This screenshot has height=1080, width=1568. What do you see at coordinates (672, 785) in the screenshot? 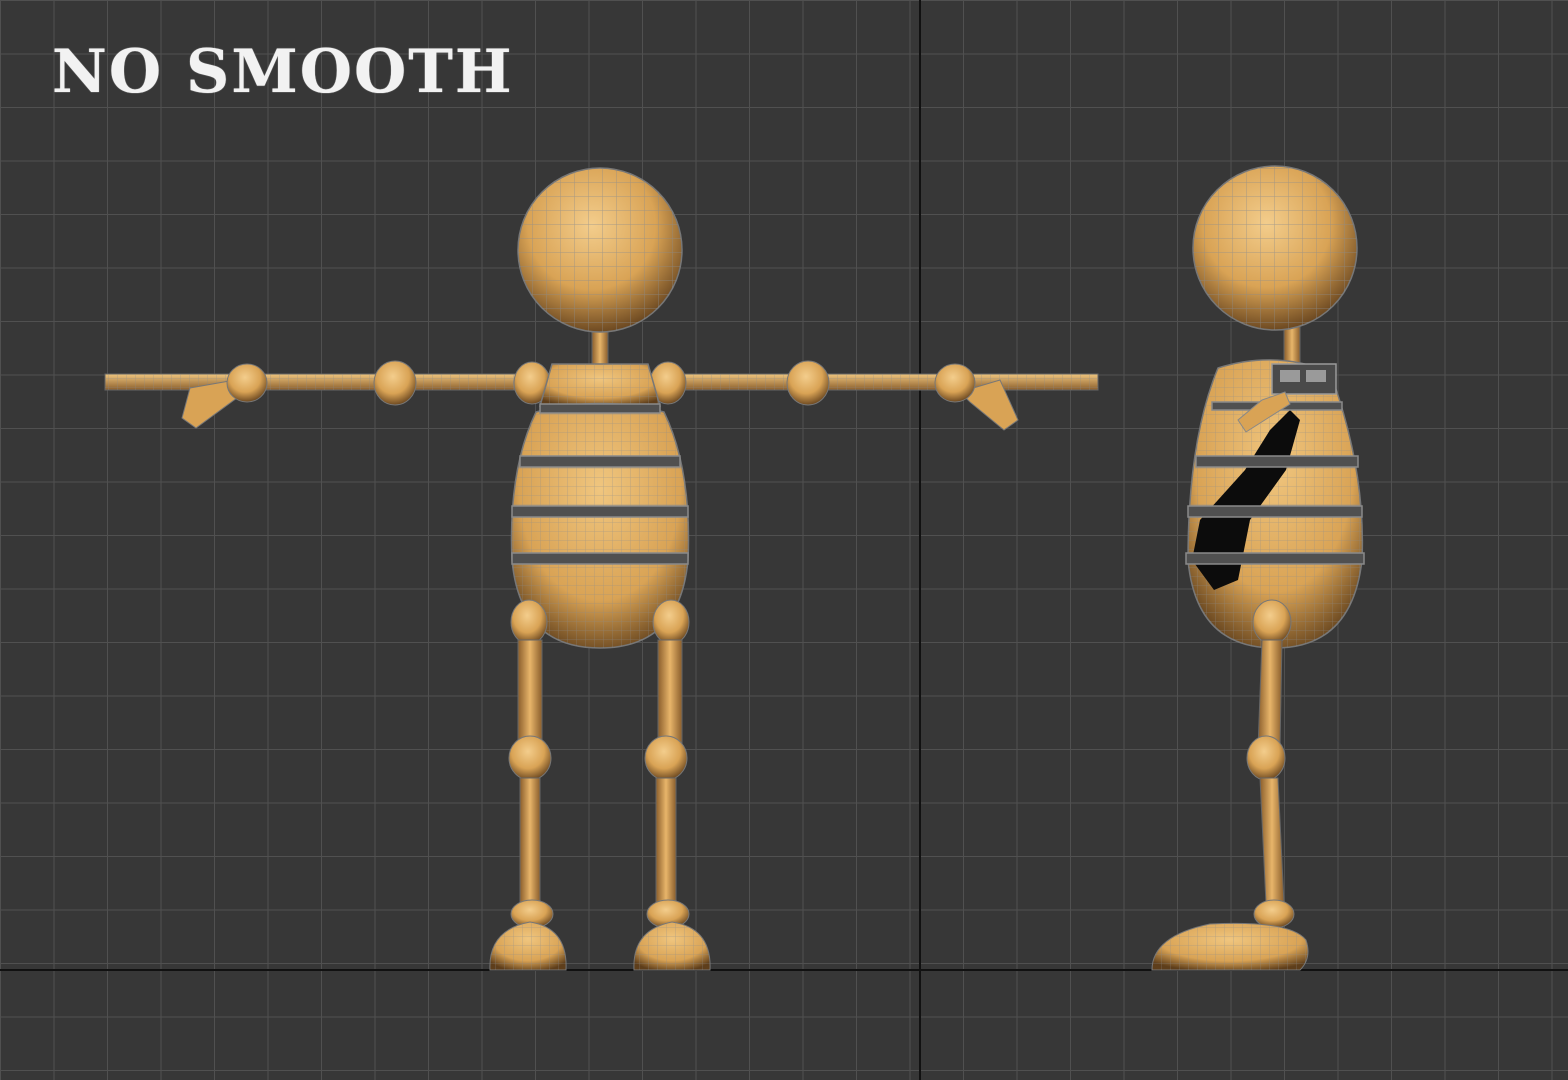
I see `front-right-leg` at bounding box center [672, 785].